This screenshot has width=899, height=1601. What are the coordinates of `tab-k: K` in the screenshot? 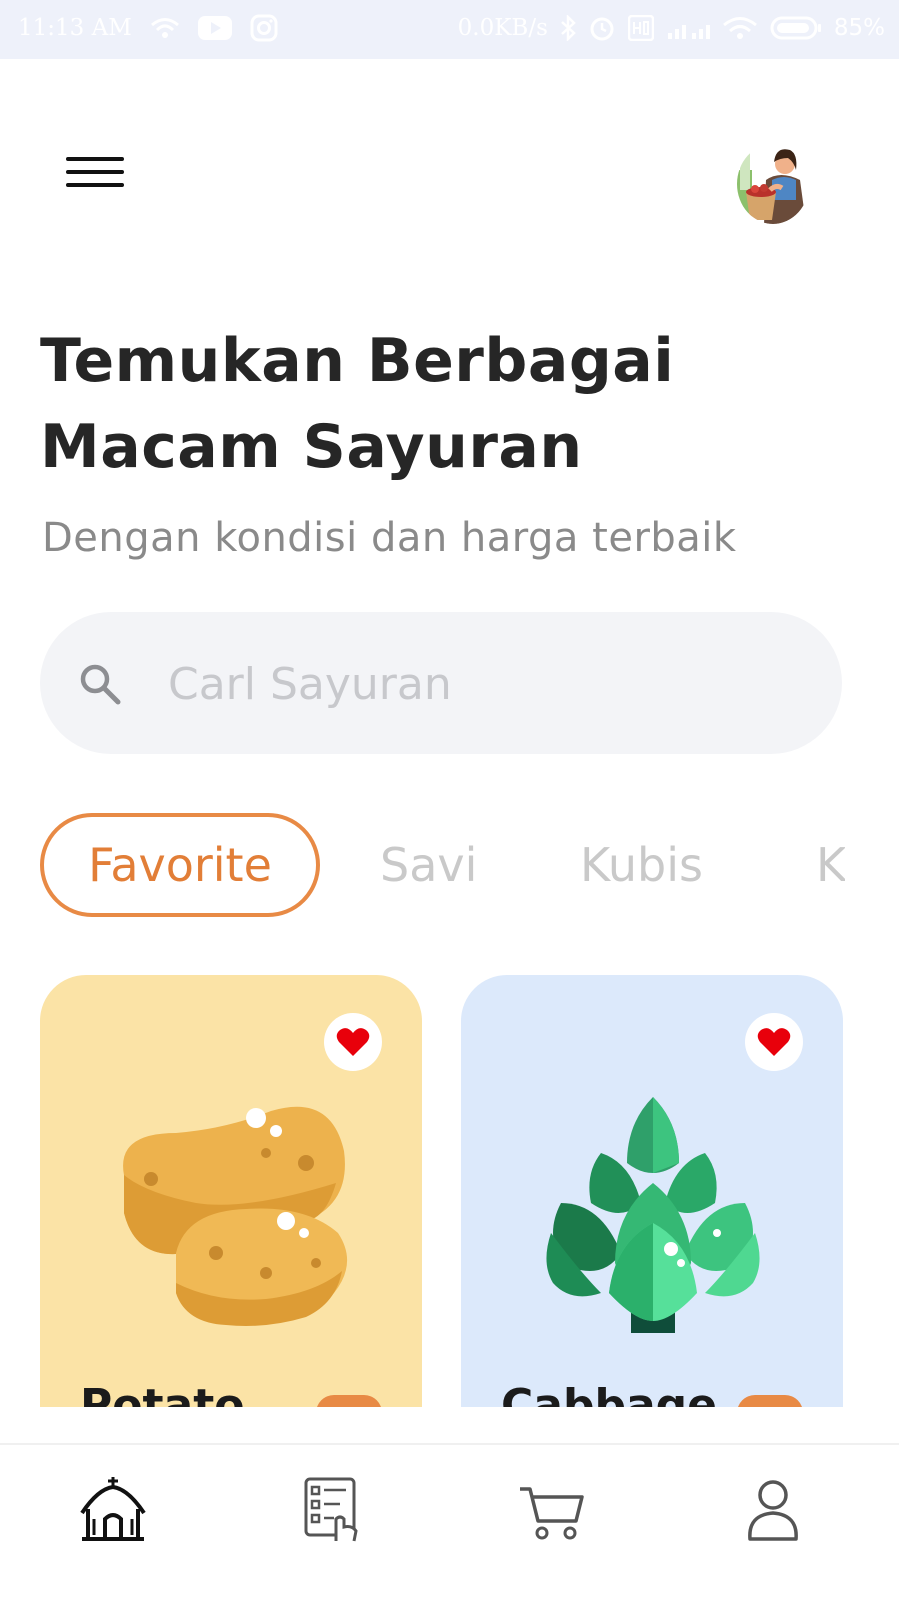 It's located at (830, 865).